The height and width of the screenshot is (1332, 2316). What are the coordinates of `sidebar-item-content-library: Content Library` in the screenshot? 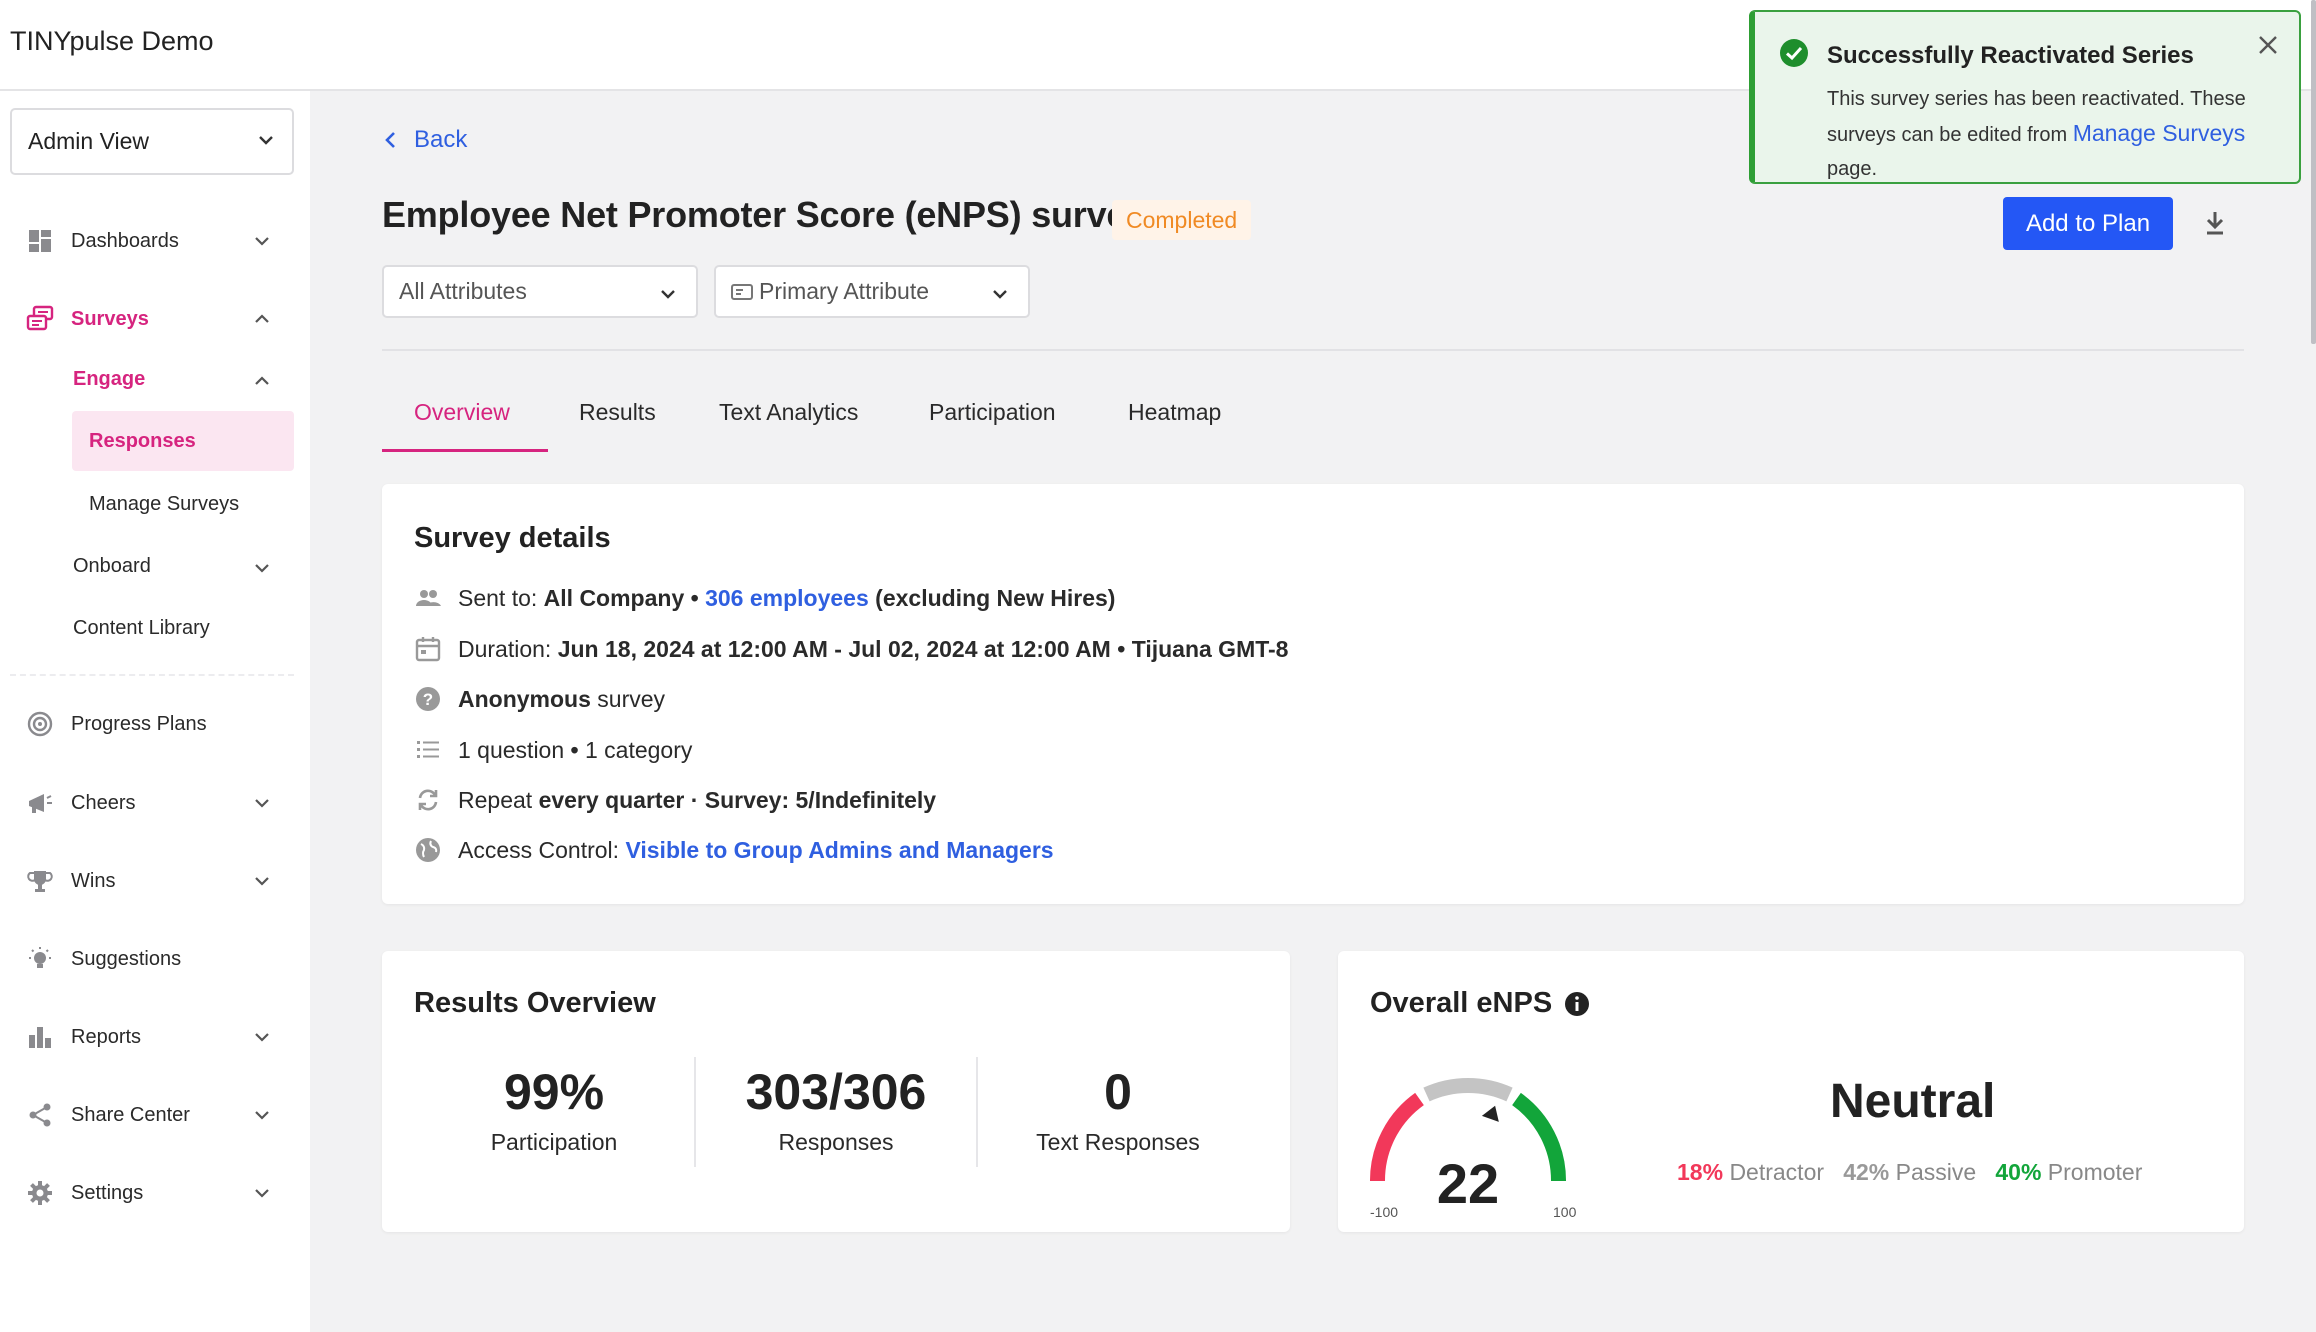 It's located at (141, 628).